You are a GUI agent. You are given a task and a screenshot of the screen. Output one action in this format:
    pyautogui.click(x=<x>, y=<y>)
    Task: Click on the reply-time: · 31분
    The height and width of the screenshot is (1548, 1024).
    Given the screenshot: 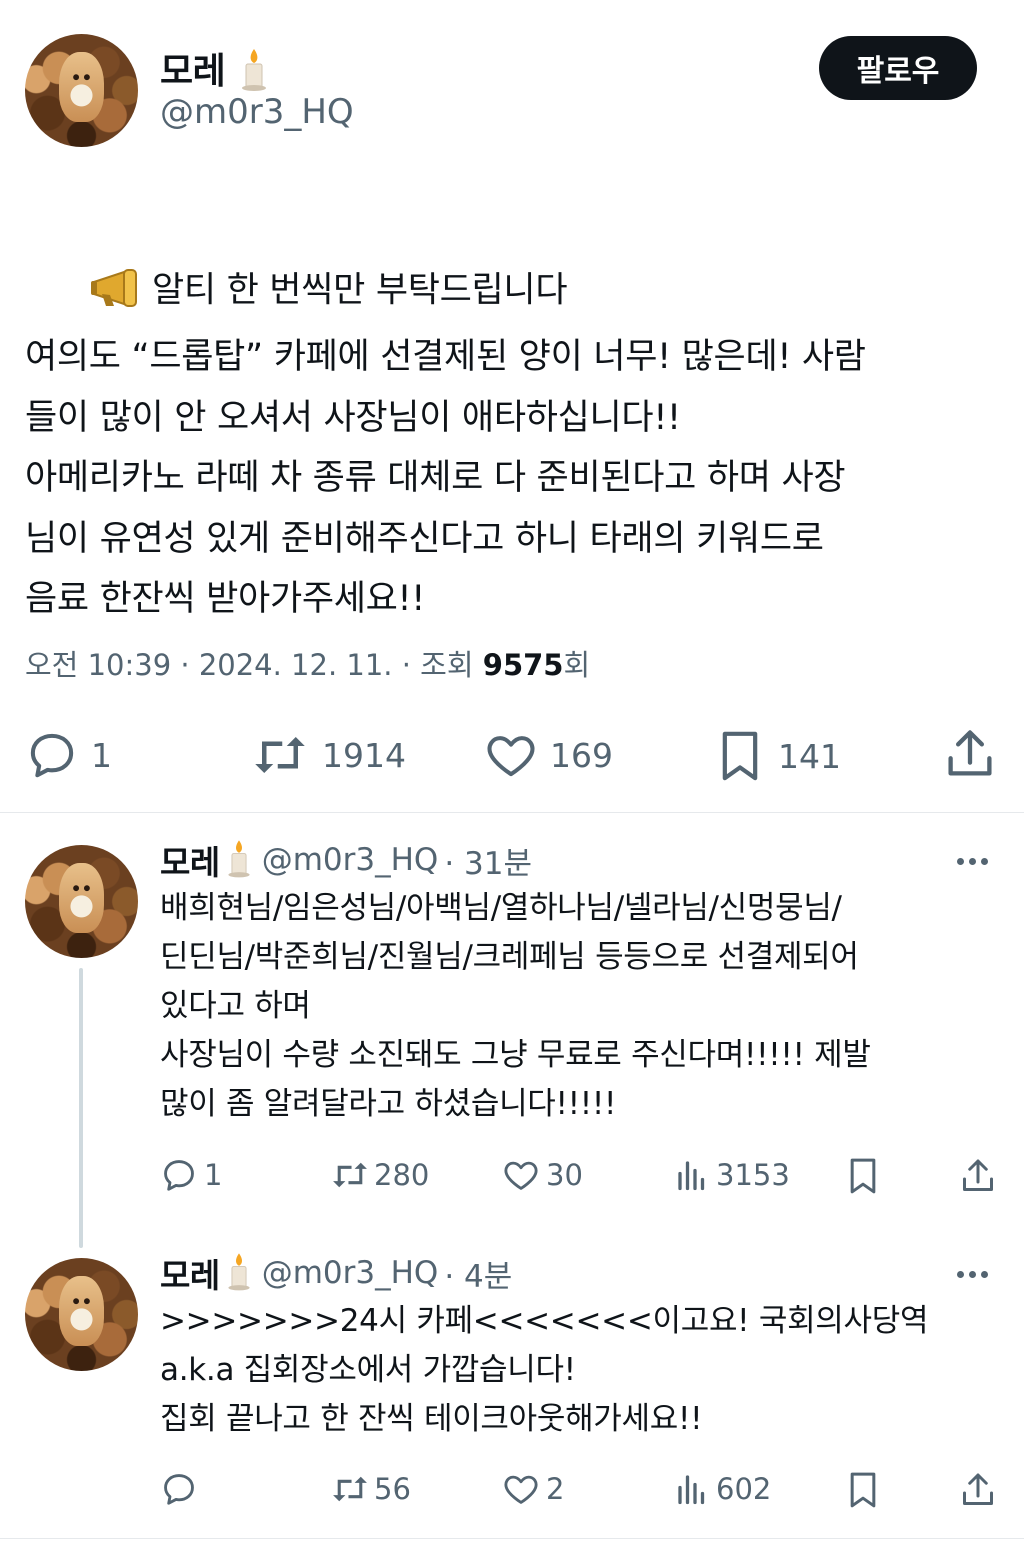 What is the action you would take?
    pyautogui.click(x=488, y=860)
    